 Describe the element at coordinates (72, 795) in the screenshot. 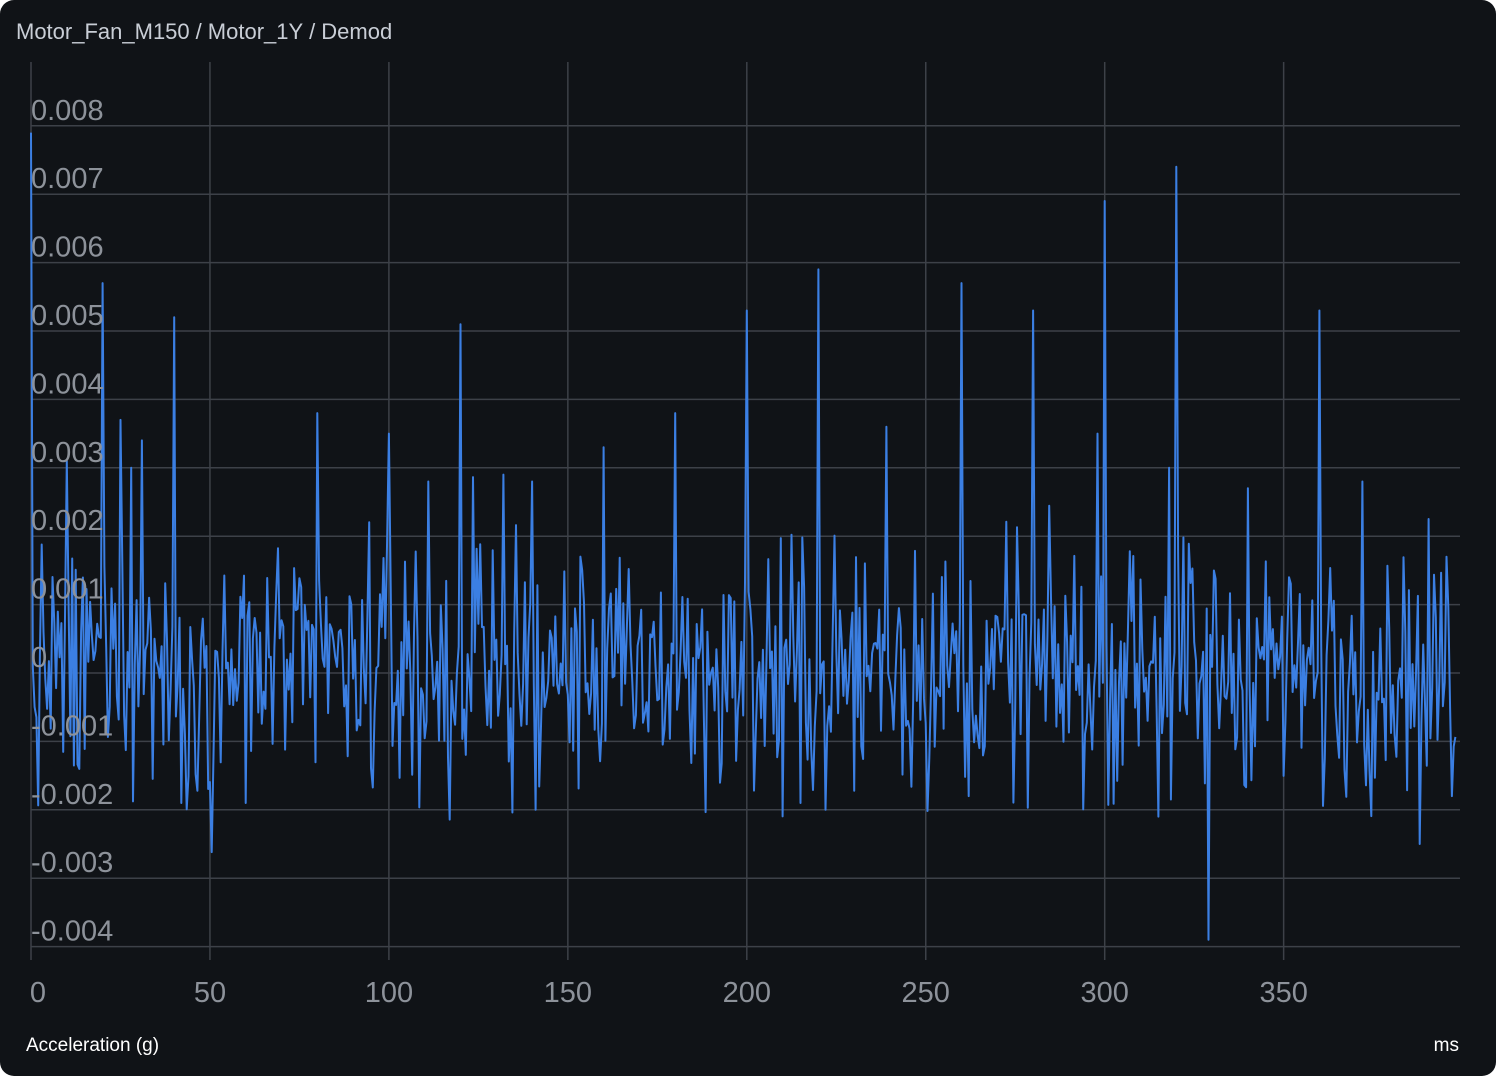

I see `y-tick-label: -0.002` at that location.